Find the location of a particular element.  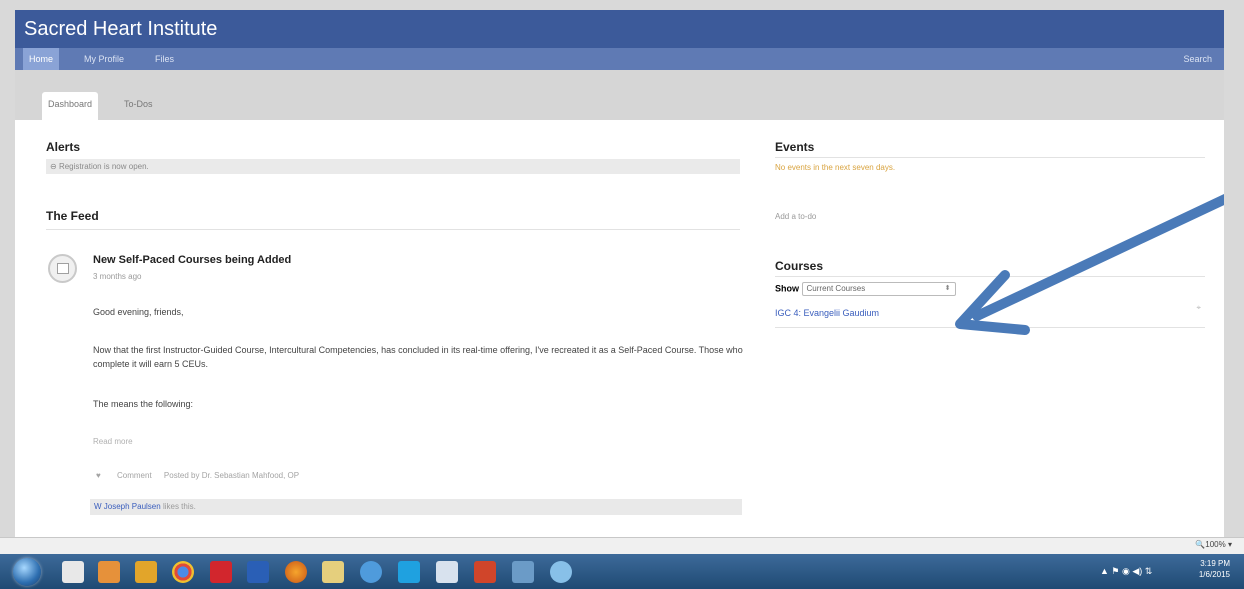

pdf-icon is located at coordinates (221, 572).